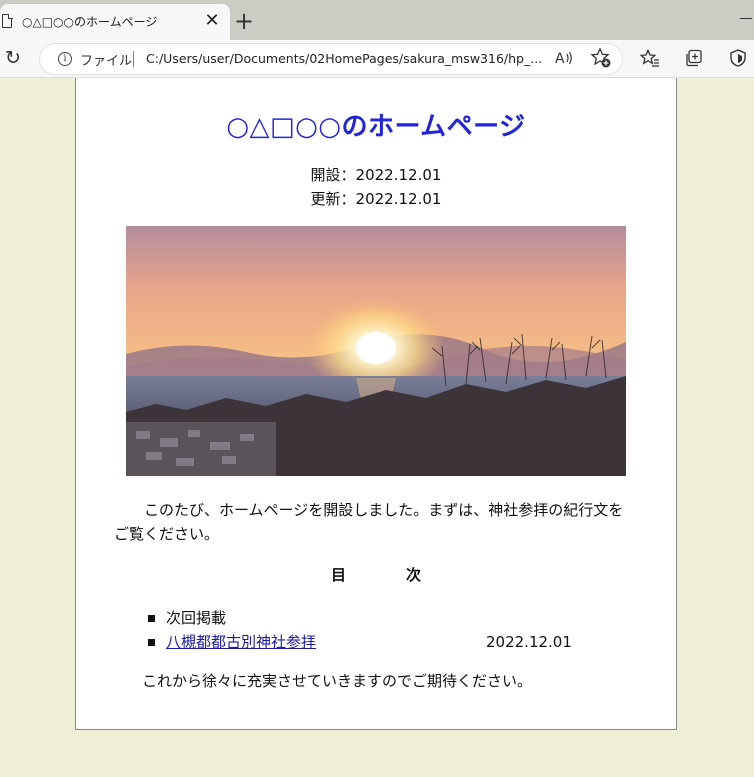 Image resolution: width=754 pixels, height=777 pixels. Describe the element at coordinates (405, 575) in the screenshot. I see `toc-heading: 目次` at that location.